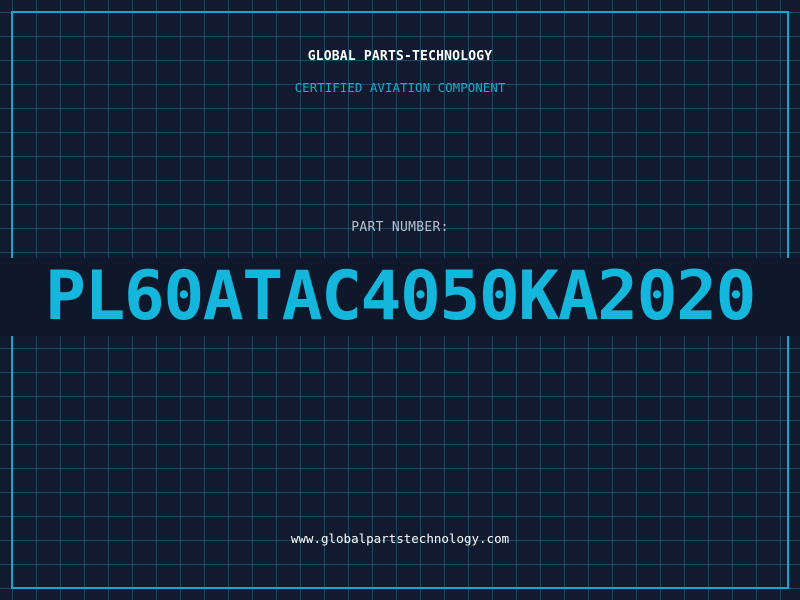 This screenshot has height=600, width=800. I want to click on certification-subtitle: CERTIFIED AVIATION COMPONENT, so click(400, 87).